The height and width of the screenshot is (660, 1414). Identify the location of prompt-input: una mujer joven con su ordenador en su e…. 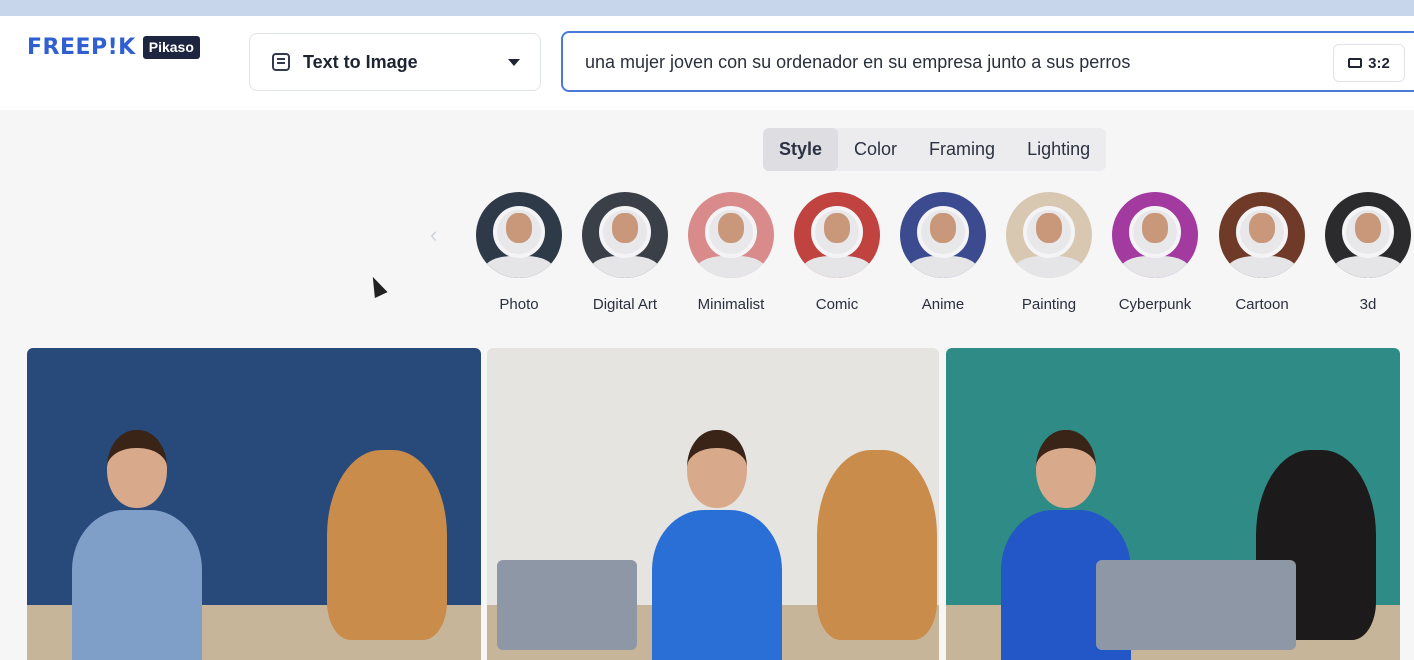
(987, 61).